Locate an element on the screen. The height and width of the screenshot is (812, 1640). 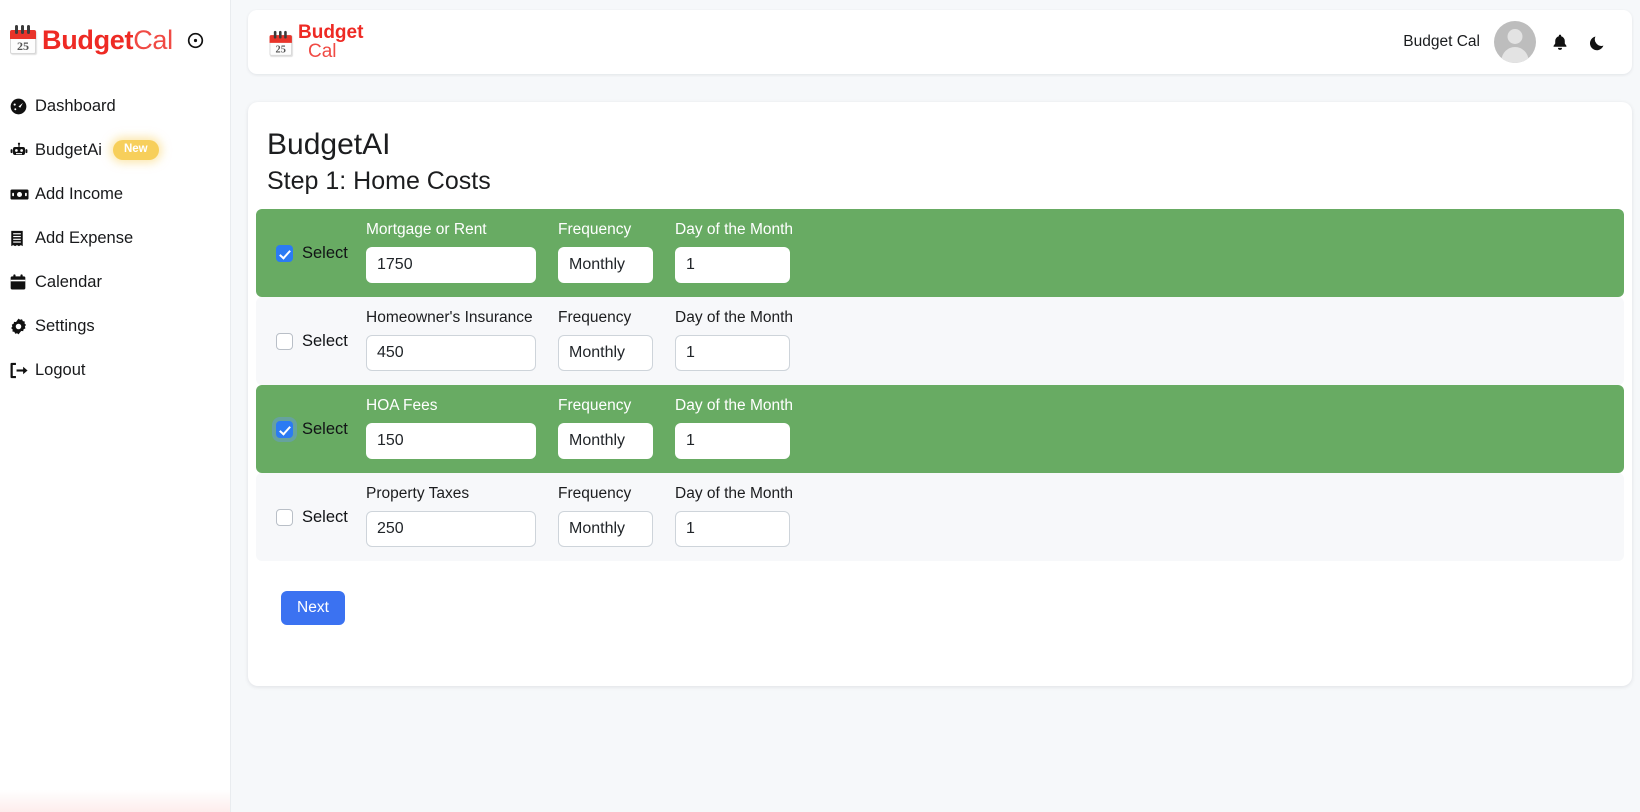
money-bill-icon is located at coordinates (21, 194).